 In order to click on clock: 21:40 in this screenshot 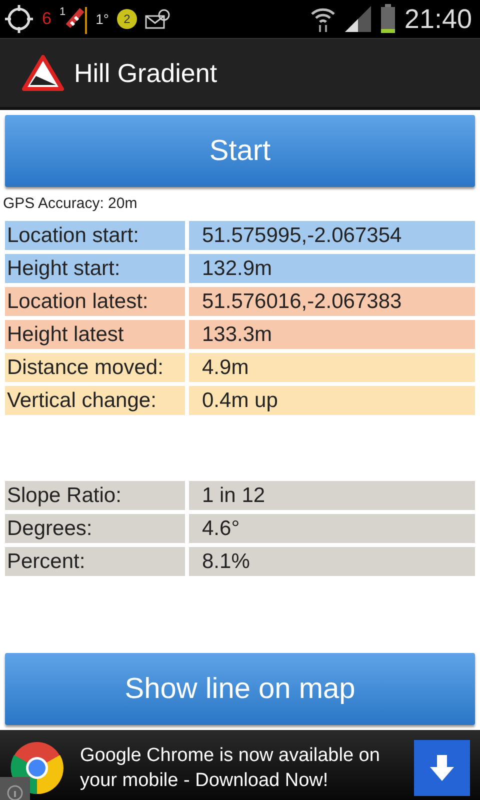, I will do `click(438, 19)`.